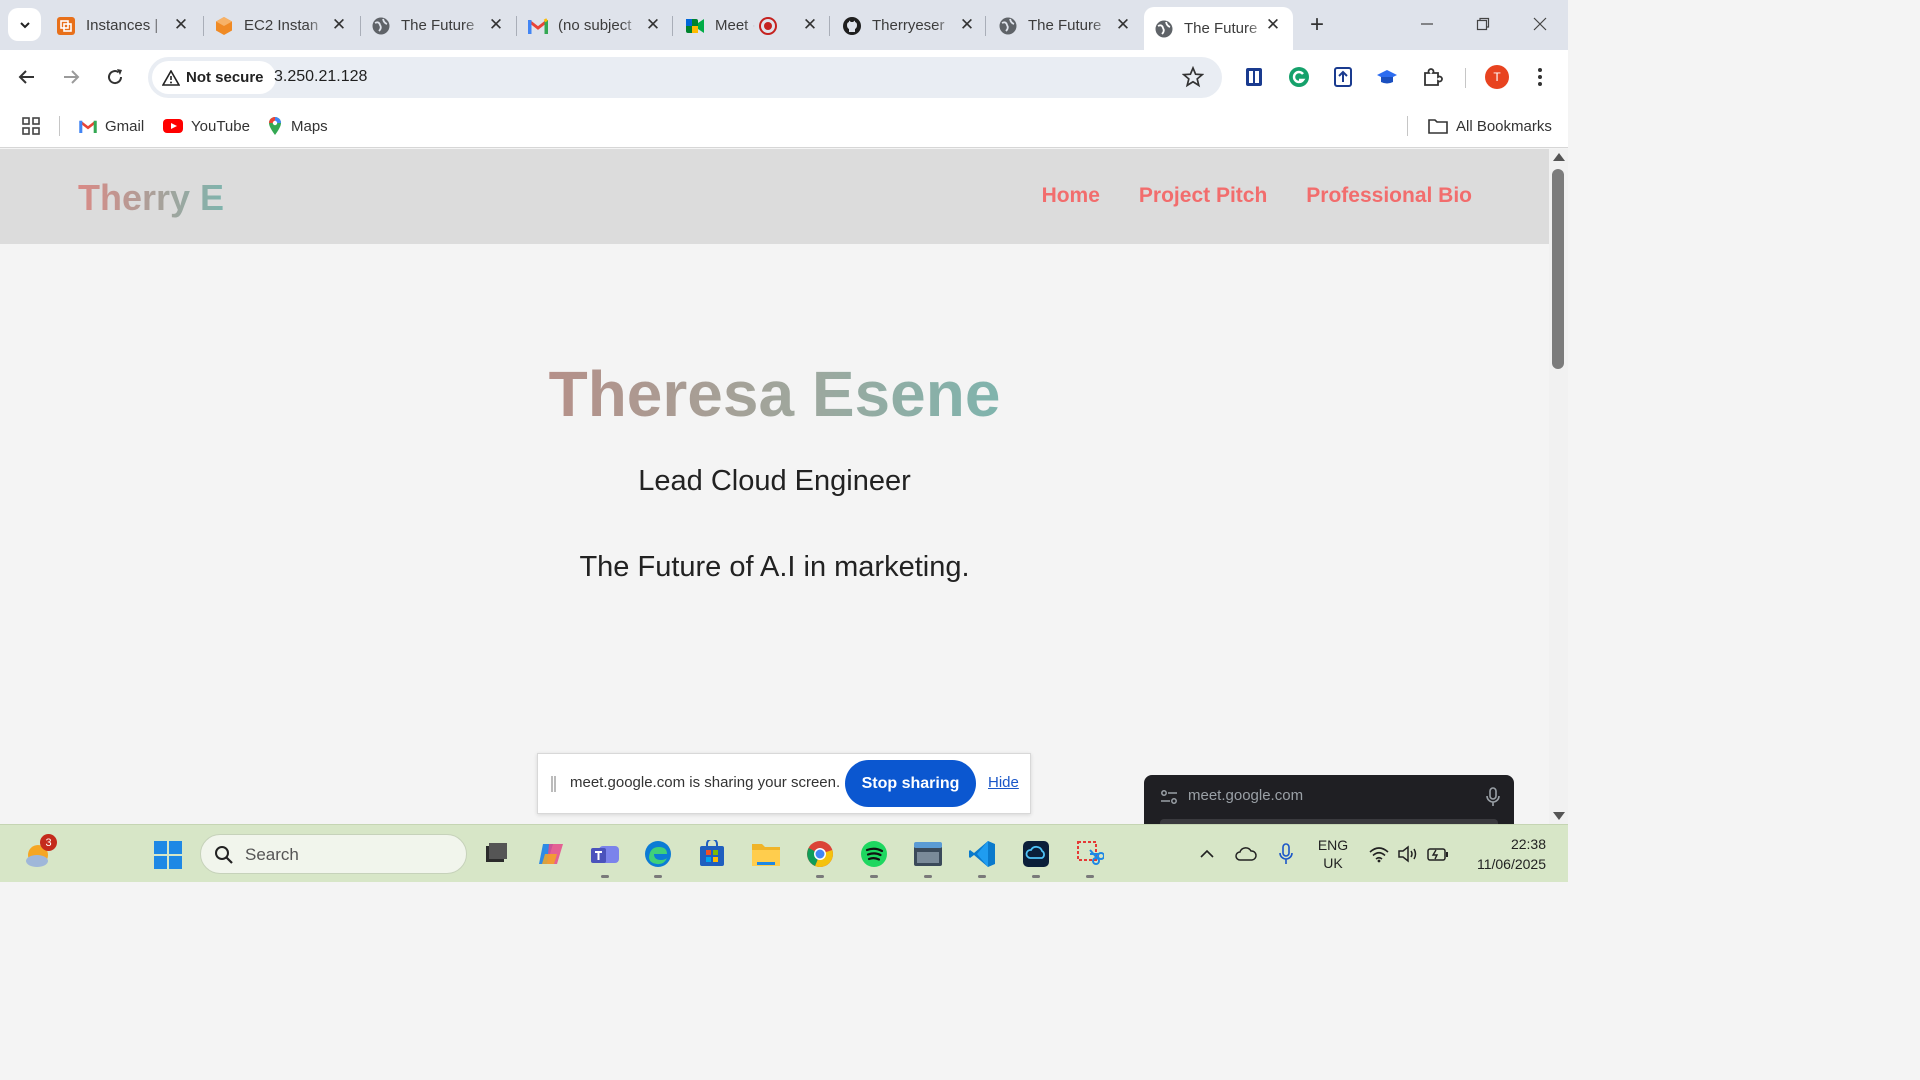 This screenshot has width=1920, height=1080. Describe the element at coordinates (27, 77) in the screenshot. I see `back-button` at that location.